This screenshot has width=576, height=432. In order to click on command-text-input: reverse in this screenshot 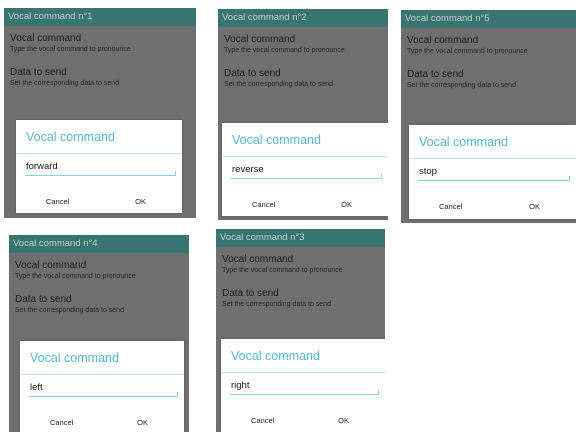, I will do `click(306, 170)`.